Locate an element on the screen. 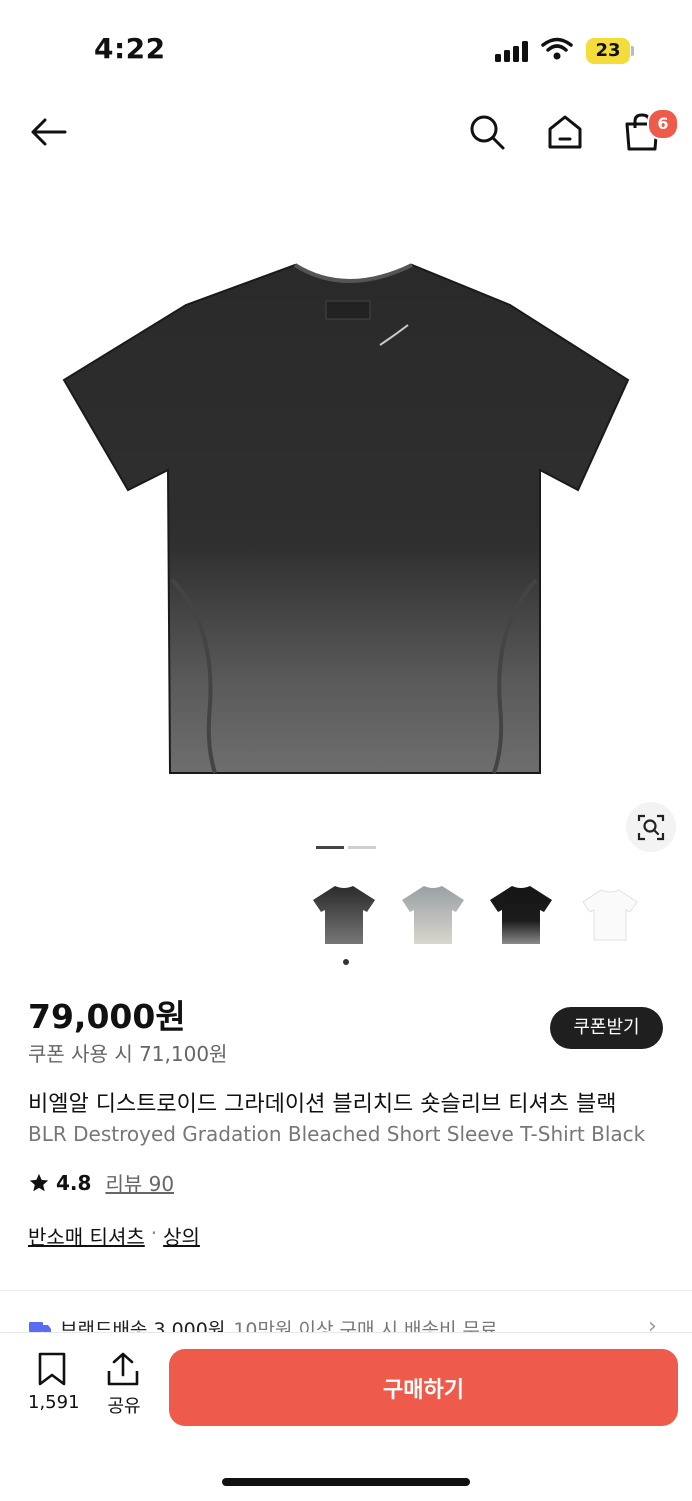 The height and width of the screenshot is (1501, 692). battery-indicator: 23 is located at coordinates (608, 51).